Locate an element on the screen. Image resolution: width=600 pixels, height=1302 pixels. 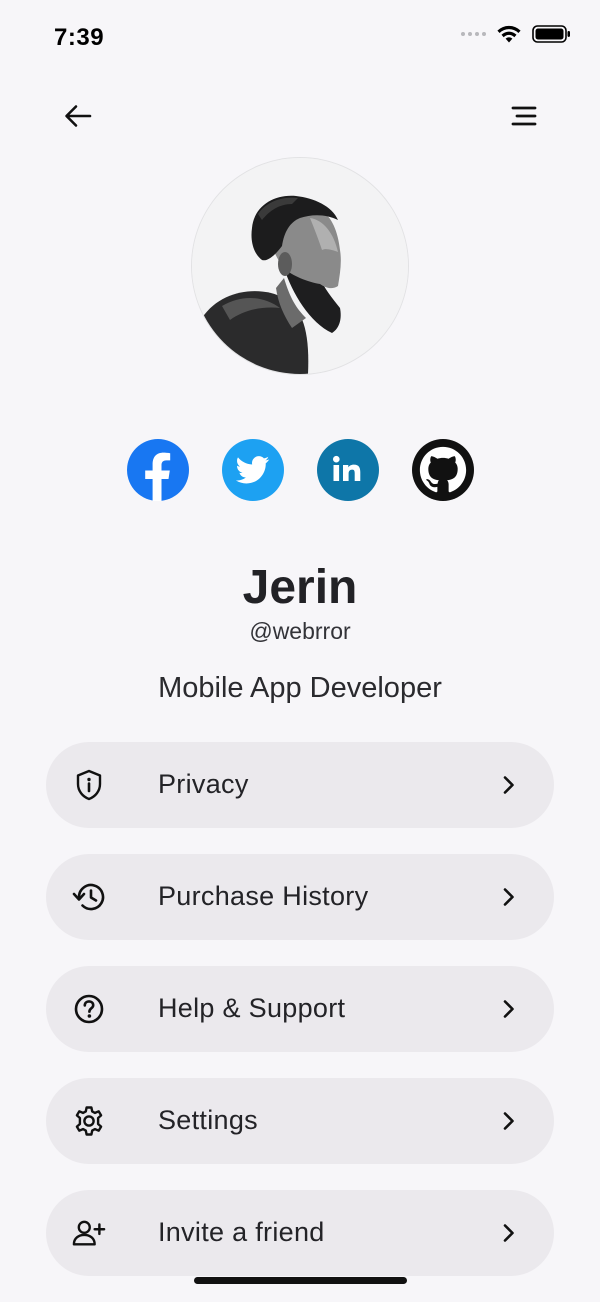
social-links is located at coordinates (300, 470).